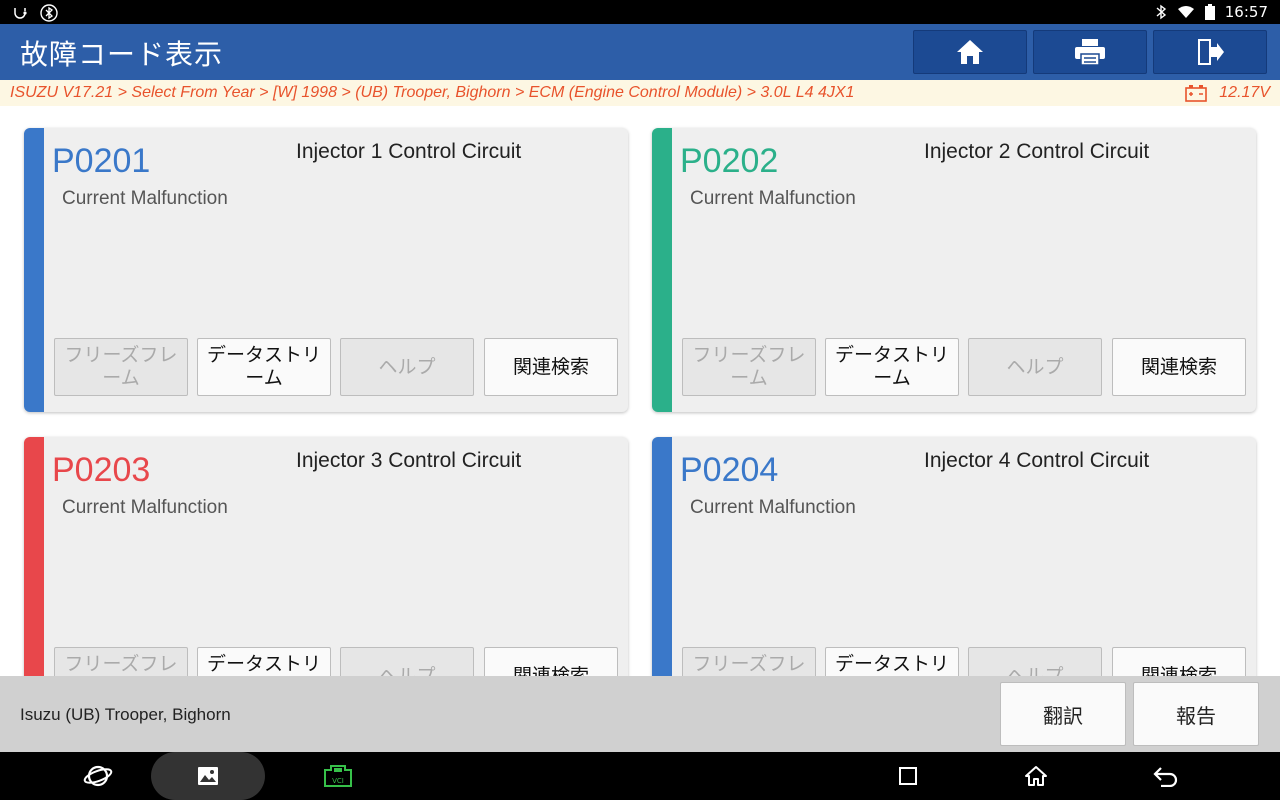  I want to click on vehicle-info: Isuzu (UB) Trooper, Bighorn, so click(125, 714).